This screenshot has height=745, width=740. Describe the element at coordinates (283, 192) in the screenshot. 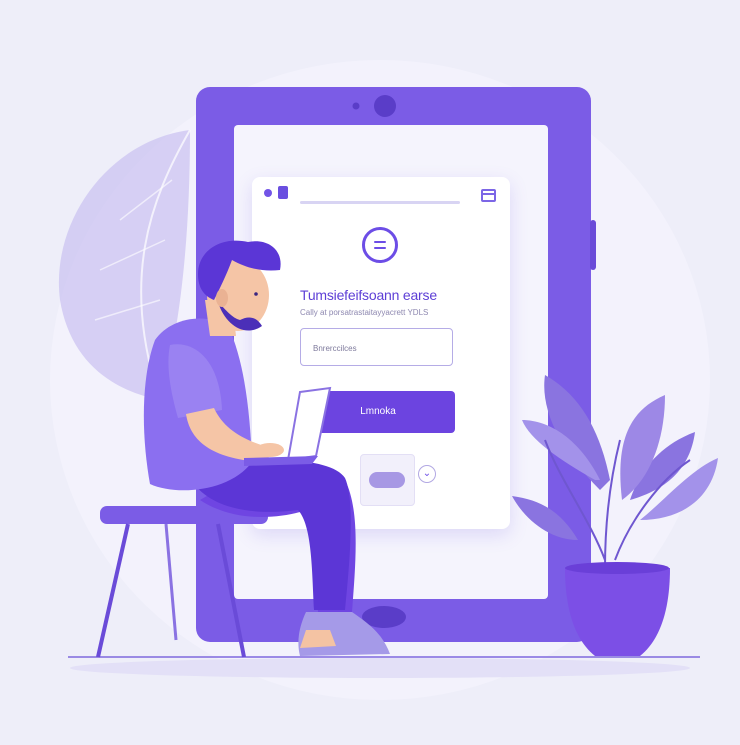

I see `app-badge-icon` at that location.